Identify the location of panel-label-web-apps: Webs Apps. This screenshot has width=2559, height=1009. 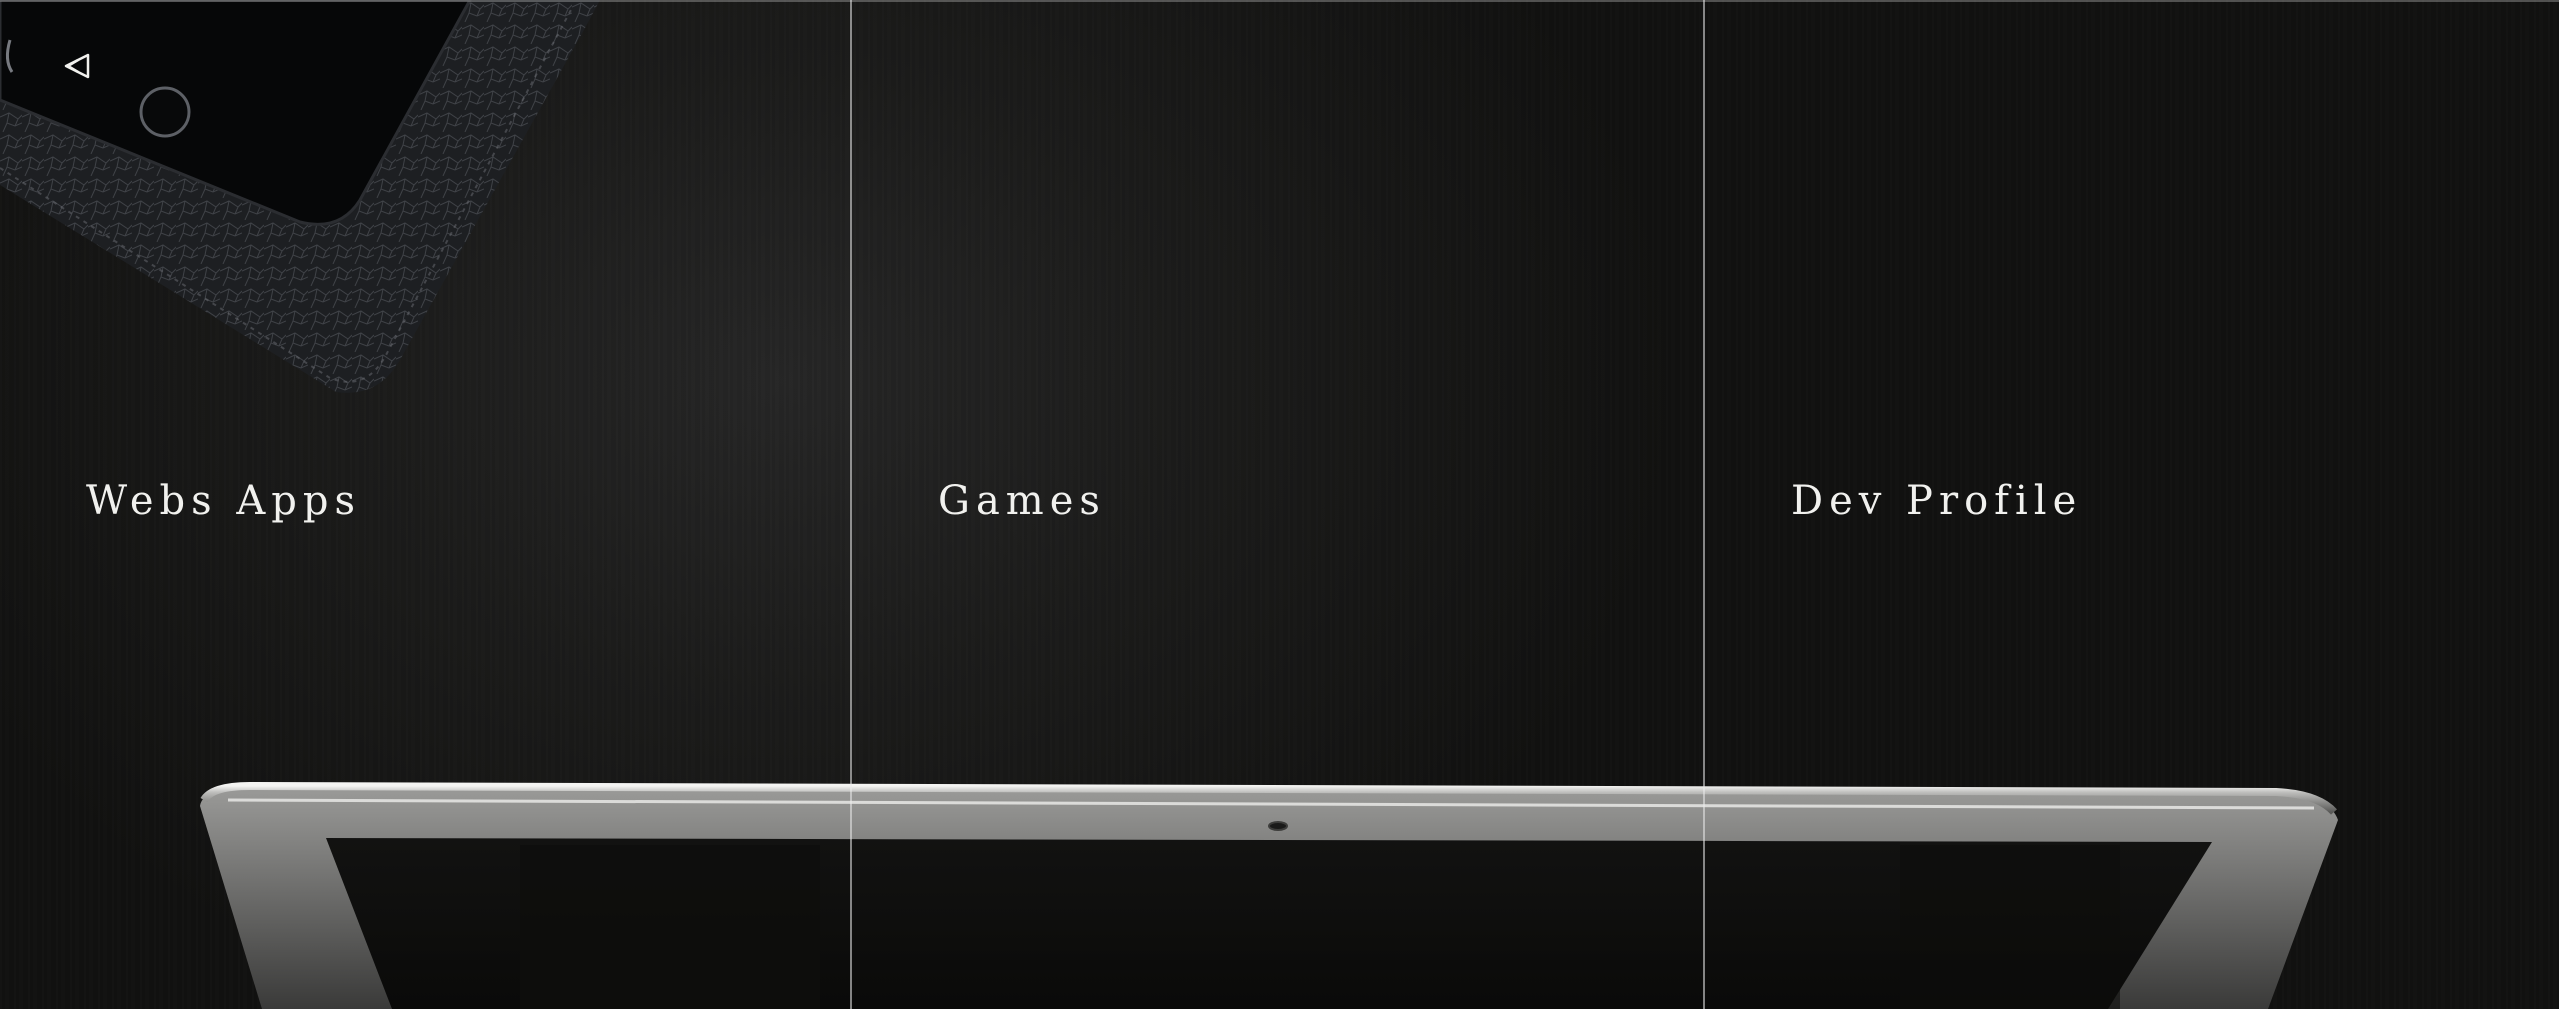
(223, 501).